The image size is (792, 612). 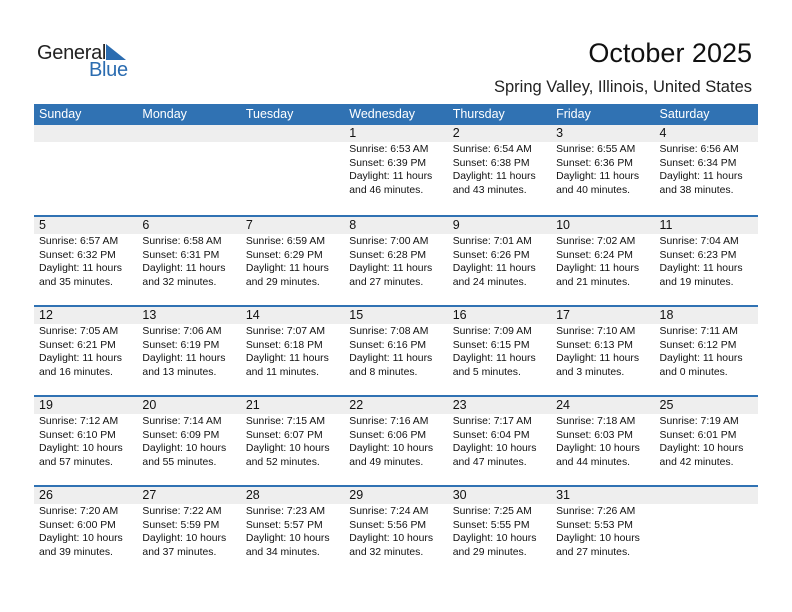 What do you see at coordinates (79, 331) in the screenshot?
I see `sunrise-text: Sunrise: 7:05 AM` at bounding box center [79, 331].